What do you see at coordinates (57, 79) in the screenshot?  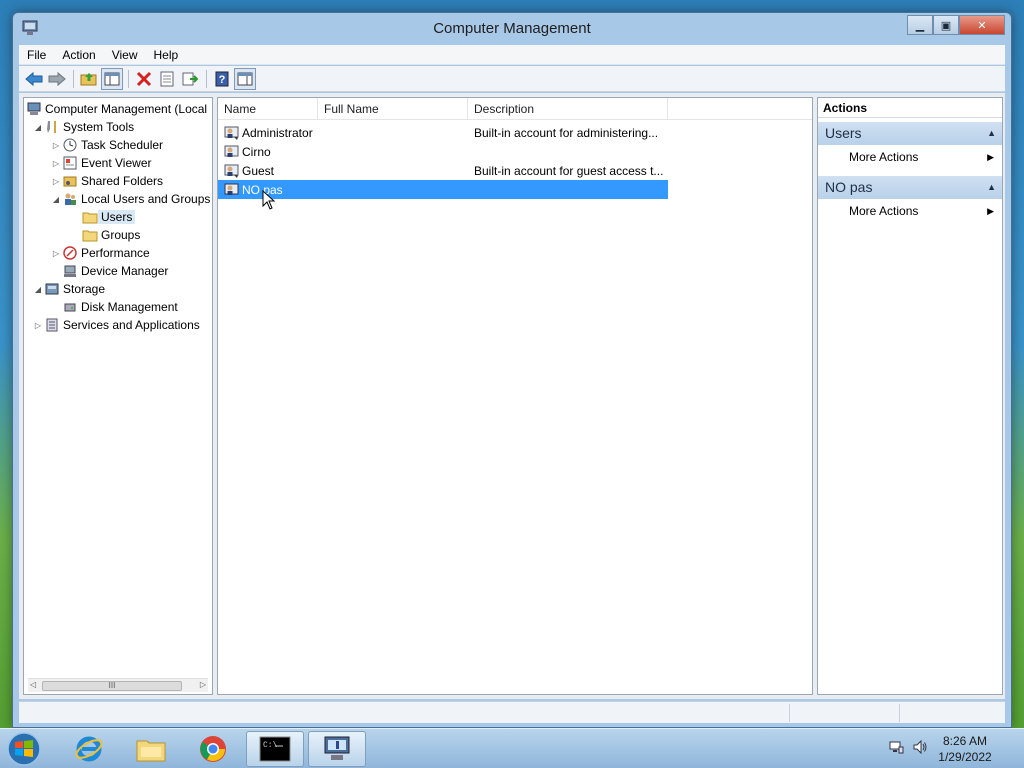 I see `forward-button` at bounding box center [57, 79].